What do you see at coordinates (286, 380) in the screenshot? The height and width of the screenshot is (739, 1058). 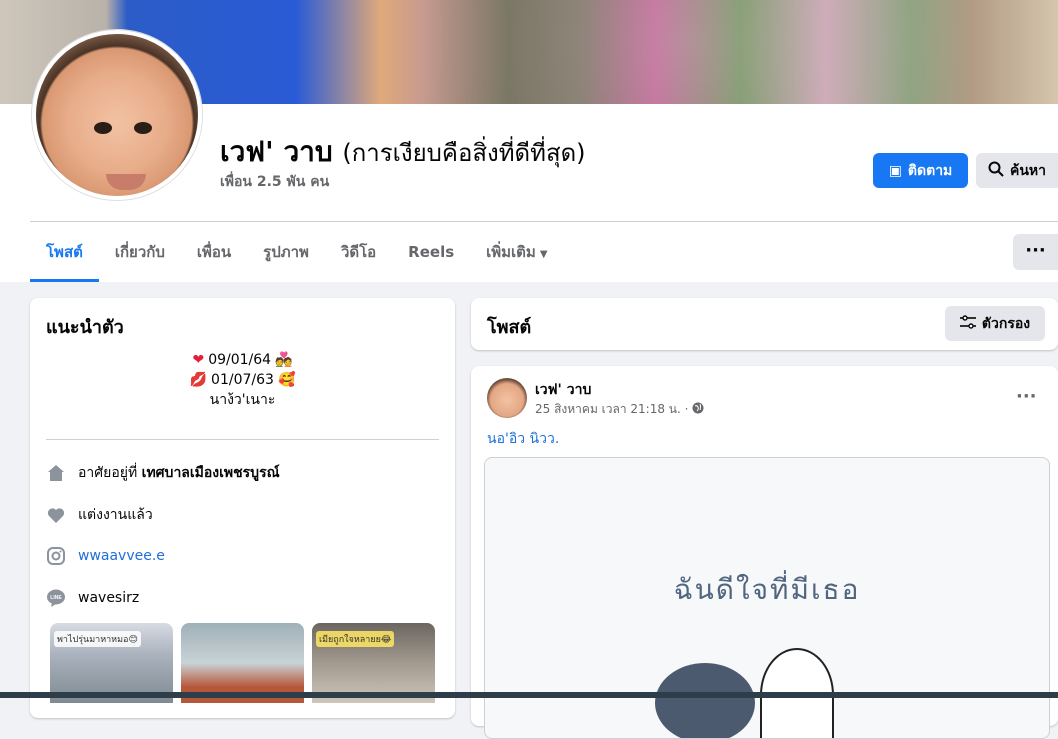 I see `smile-icon: 🥰` at bounding box center [286, 380].